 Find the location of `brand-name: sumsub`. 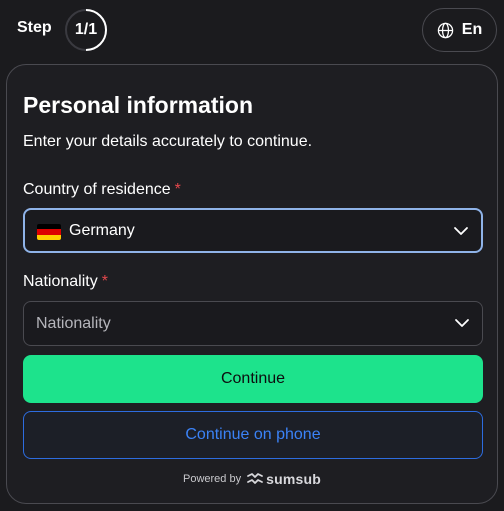

brand-name: sumsub is located at coordinates (293, 479).